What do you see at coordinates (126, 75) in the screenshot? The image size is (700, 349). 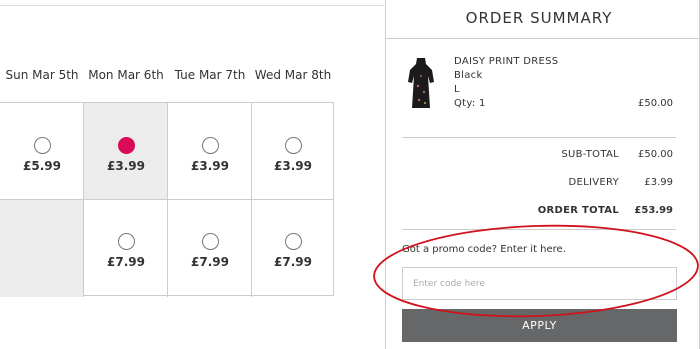 I see `day-header-mon: Mon Mar 6th` at bounding box center [126, 75].